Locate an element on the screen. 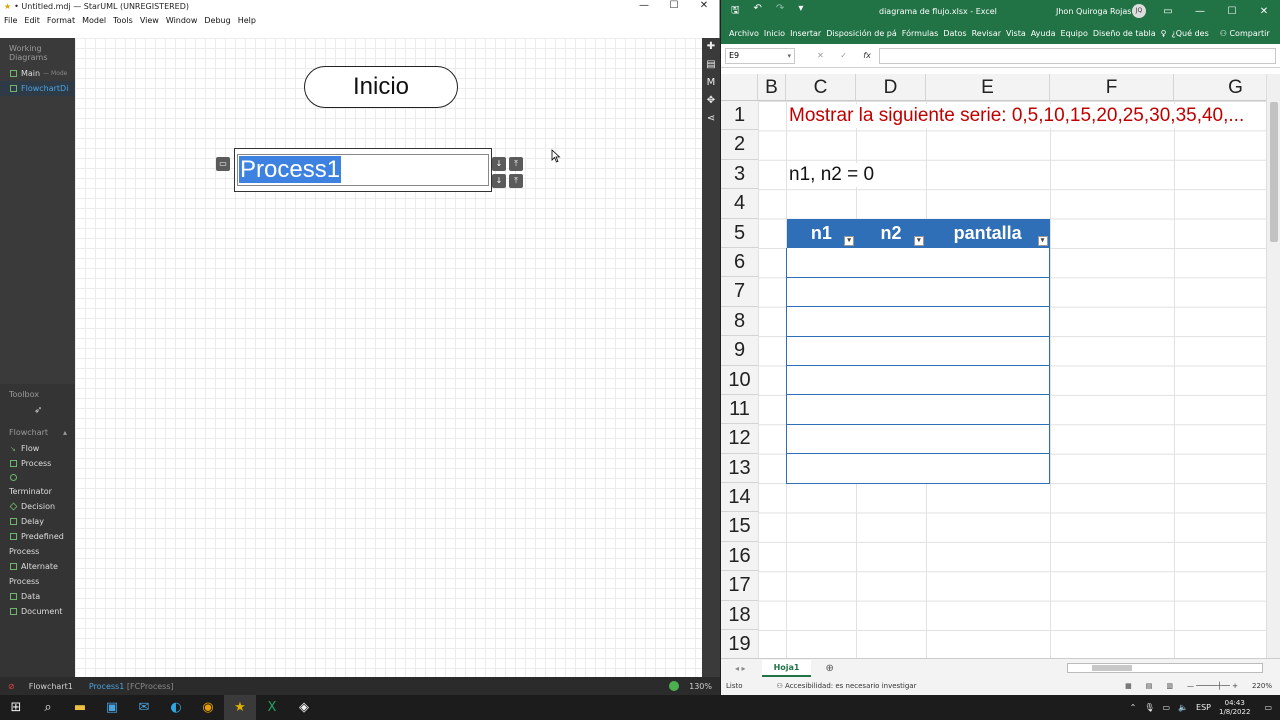  save-icon: 🖫 is located at coordinates (735, 11).